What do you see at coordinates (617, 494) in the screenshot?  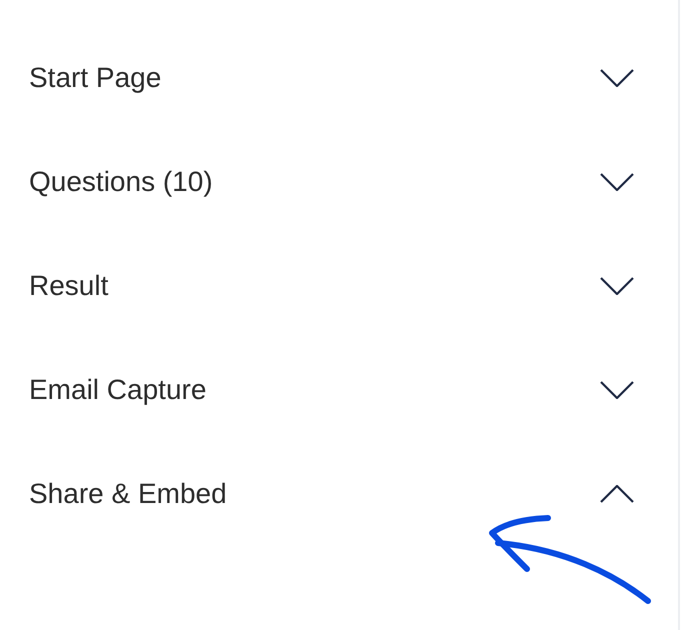 I see `chevron-up-icon` at bounding box center [617, 494].